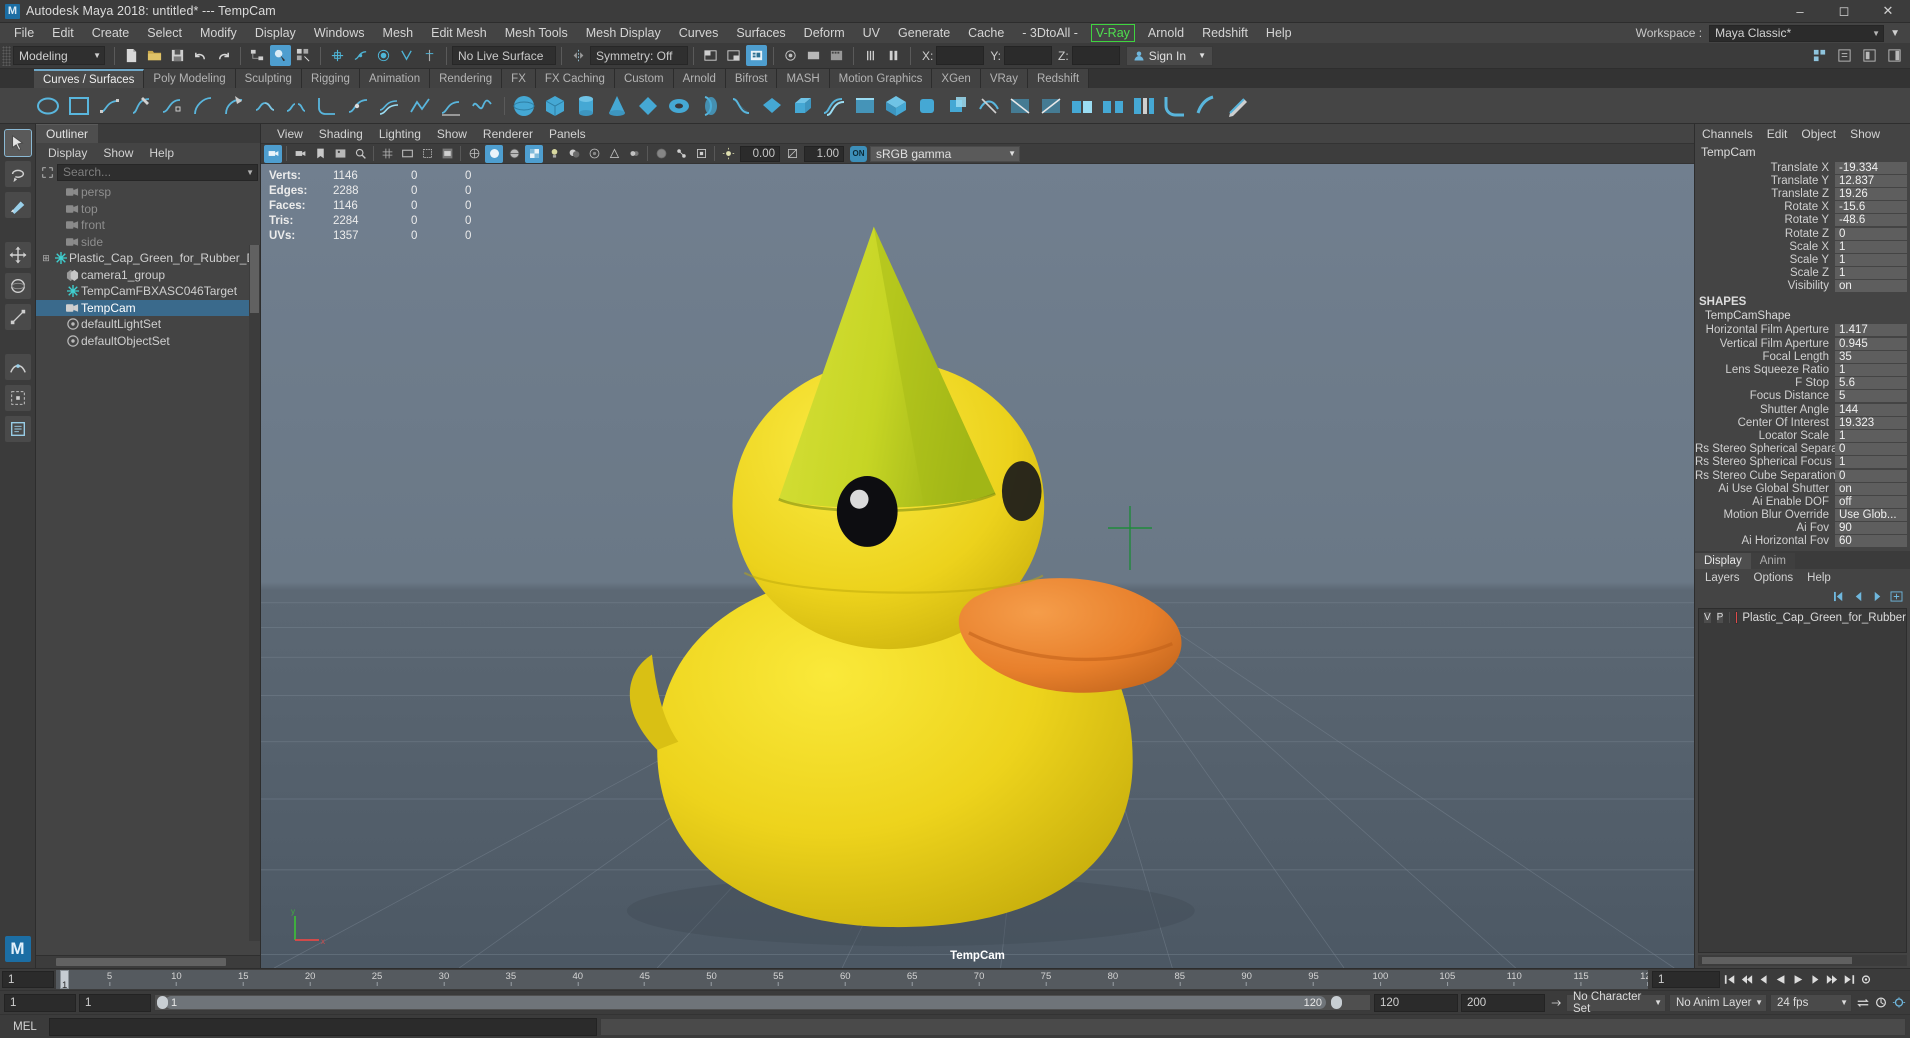  What do you see at coordinates (295, 105) in the screenshot?
I see `shelf-detach-curves-icon` at bounding box center [295, 105].